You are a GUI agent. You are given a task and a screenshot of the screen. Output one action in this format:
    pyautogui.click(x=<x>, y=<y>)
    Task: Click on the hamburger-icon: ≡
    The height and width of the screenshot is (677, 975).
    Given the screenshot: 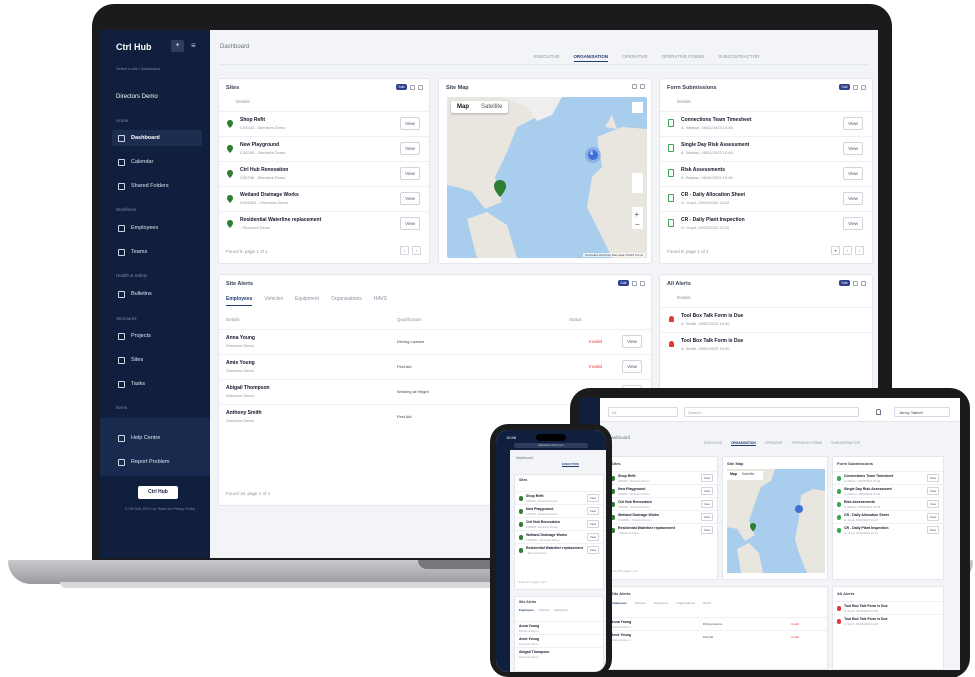 What is the action you would take?
    pyautogui.click(x=193, y=45)
    